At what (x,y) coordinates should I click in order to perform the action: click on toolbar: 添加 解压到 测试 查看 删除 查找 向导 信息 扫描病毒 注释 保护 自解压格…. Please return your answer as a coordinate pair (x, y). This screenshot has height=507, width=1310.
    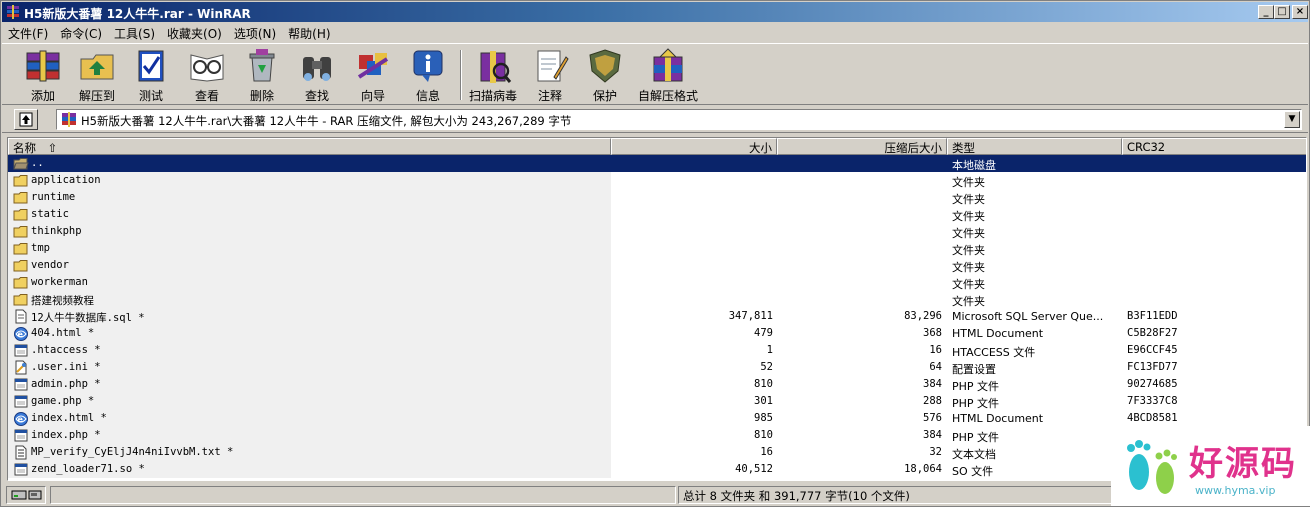
    Looking at the image, I should click on (655, 74).